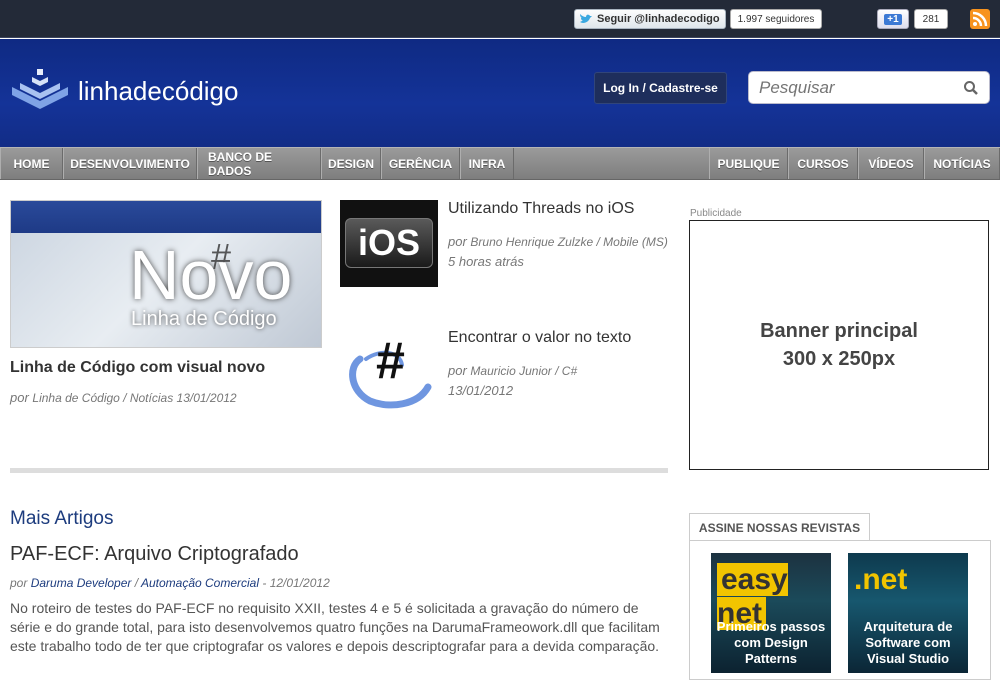 The width and height of the screenshot is (1000, 680). Describe the element at coordinates (259, 163) in the screenshot. I see `nav-banco-de-dados: BANCO DE DADOS` at that location.